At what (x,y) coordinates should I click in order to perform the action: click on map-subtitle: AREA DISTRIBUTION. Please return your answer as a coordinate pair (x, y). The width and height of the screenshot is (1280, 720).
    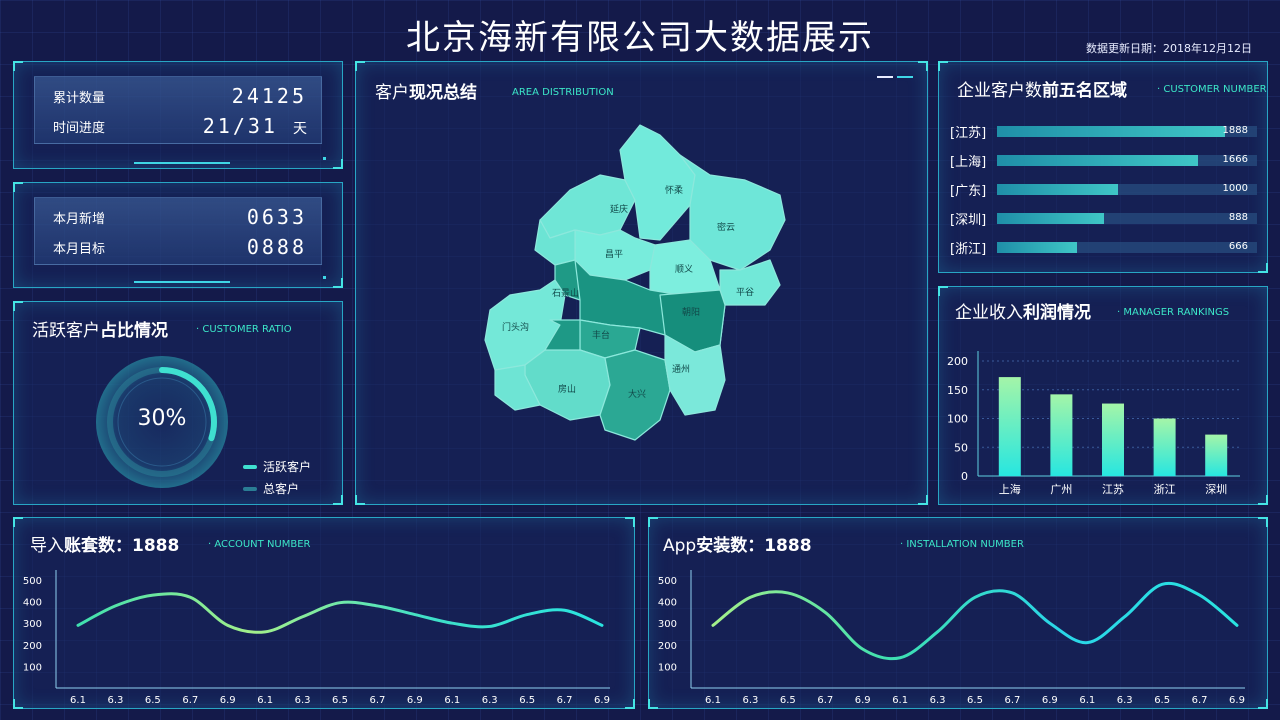
    Looking at the image, I should click on (563, 92).